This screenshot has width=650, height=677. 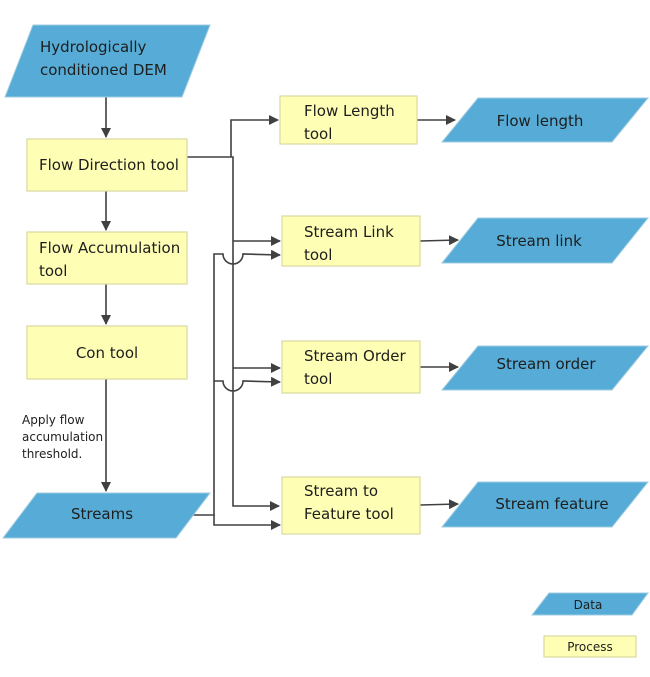 I want to click on node-flow-accumulation: Flow Accumulation tool, so click(x=107, y=258).